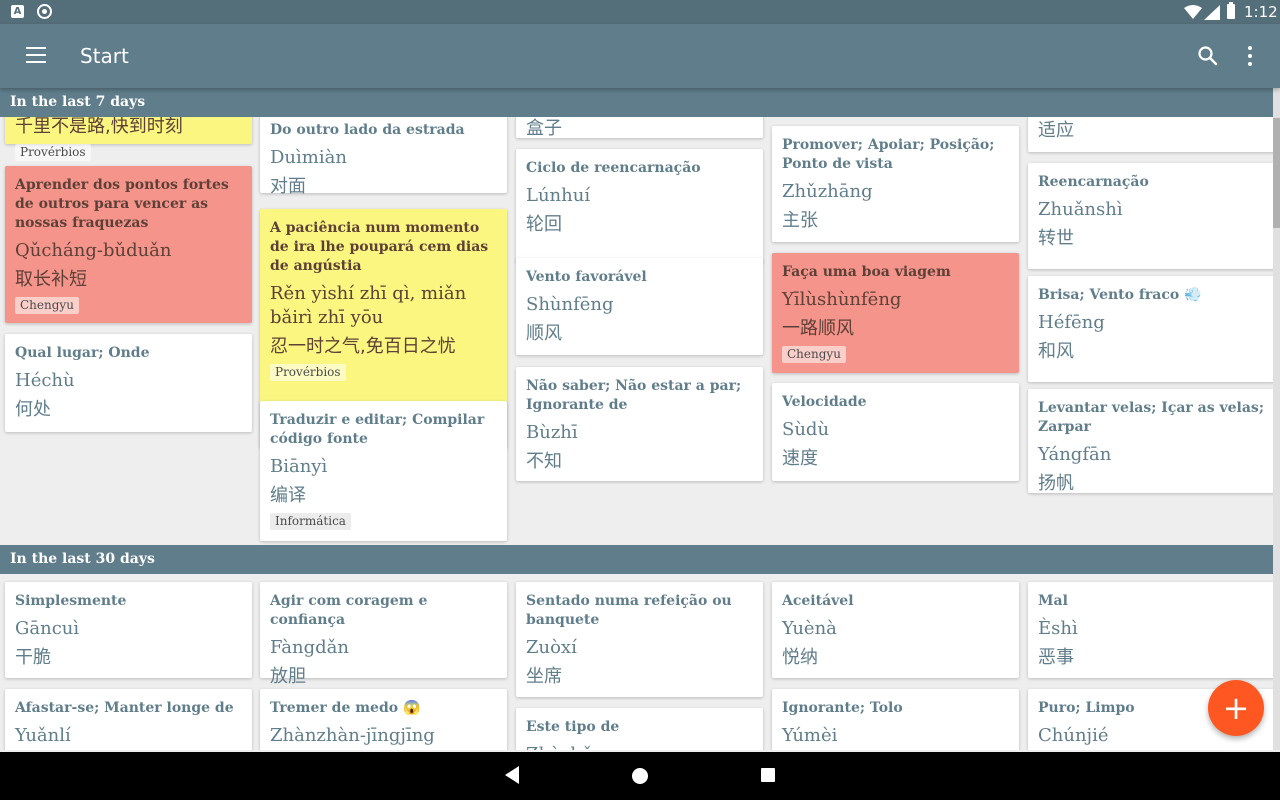 The height and width of the screenshot is (800, 1280). What do you see at coordinates (128, 719) in the screenshot?
I see `word-card: Afastar-se; Manter longe deYuǎnlí远离` at bounding box center [128, 719].